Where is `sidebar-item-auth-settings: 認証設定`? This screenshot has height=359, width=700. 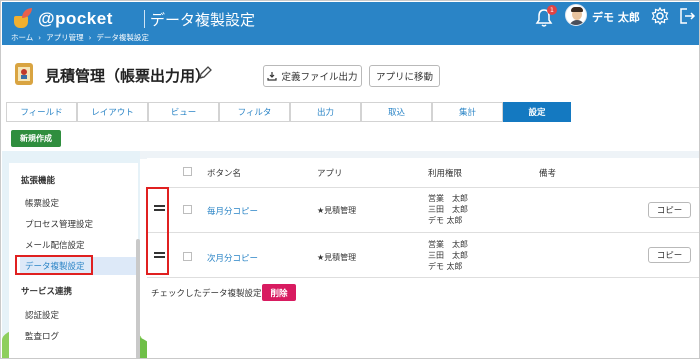
sidebar-item-auth-settings: 認証設定 is located at coordinates (42, 315).